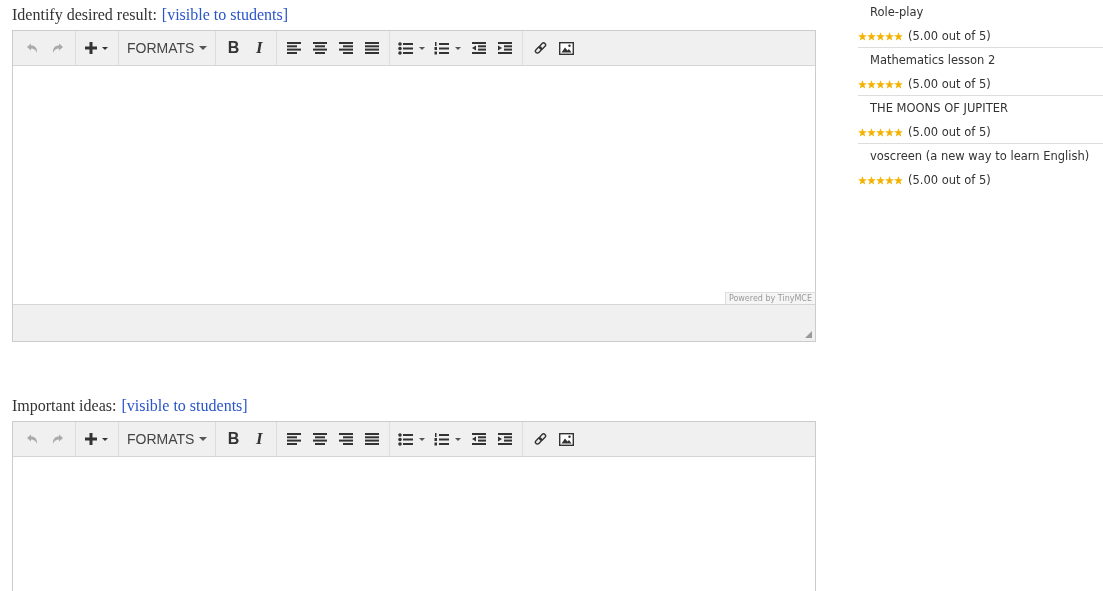 This screenshot has height=591, width=1103. What do you see at coordinates (980, 110) in the screenshot?
I see `lesson-link: THE MOONS OF JUPITER` at bounding box center [980, 110].